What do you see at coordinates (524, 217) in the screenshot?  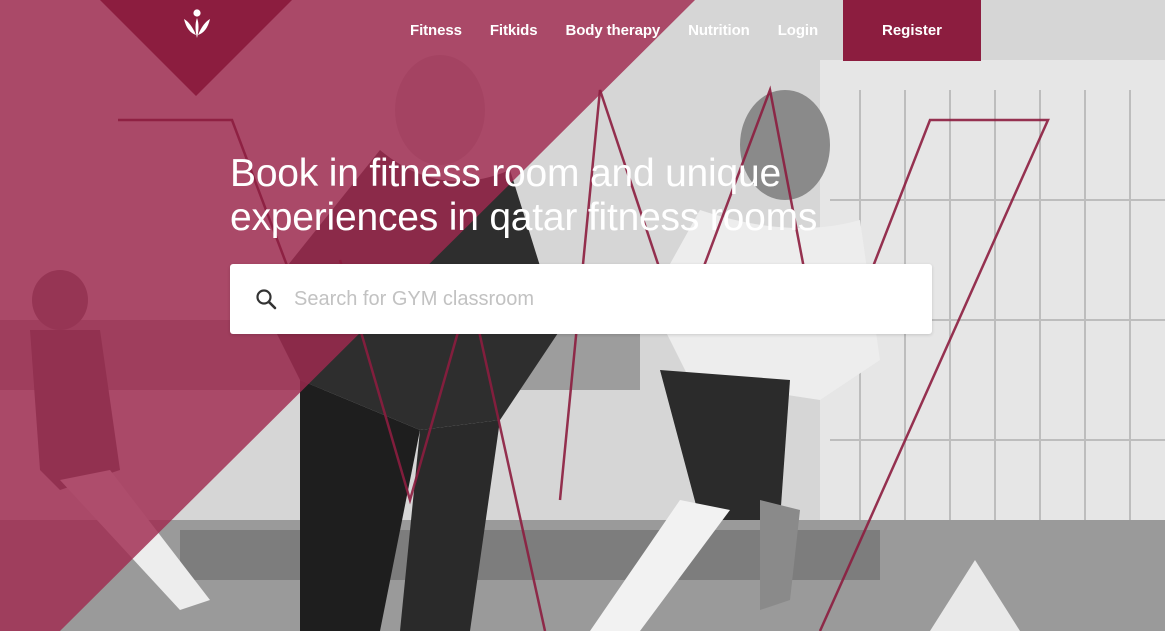 I see `hero-headline-line-2: experiences in qatar fitness rooms` at bounding box center [524, 217].